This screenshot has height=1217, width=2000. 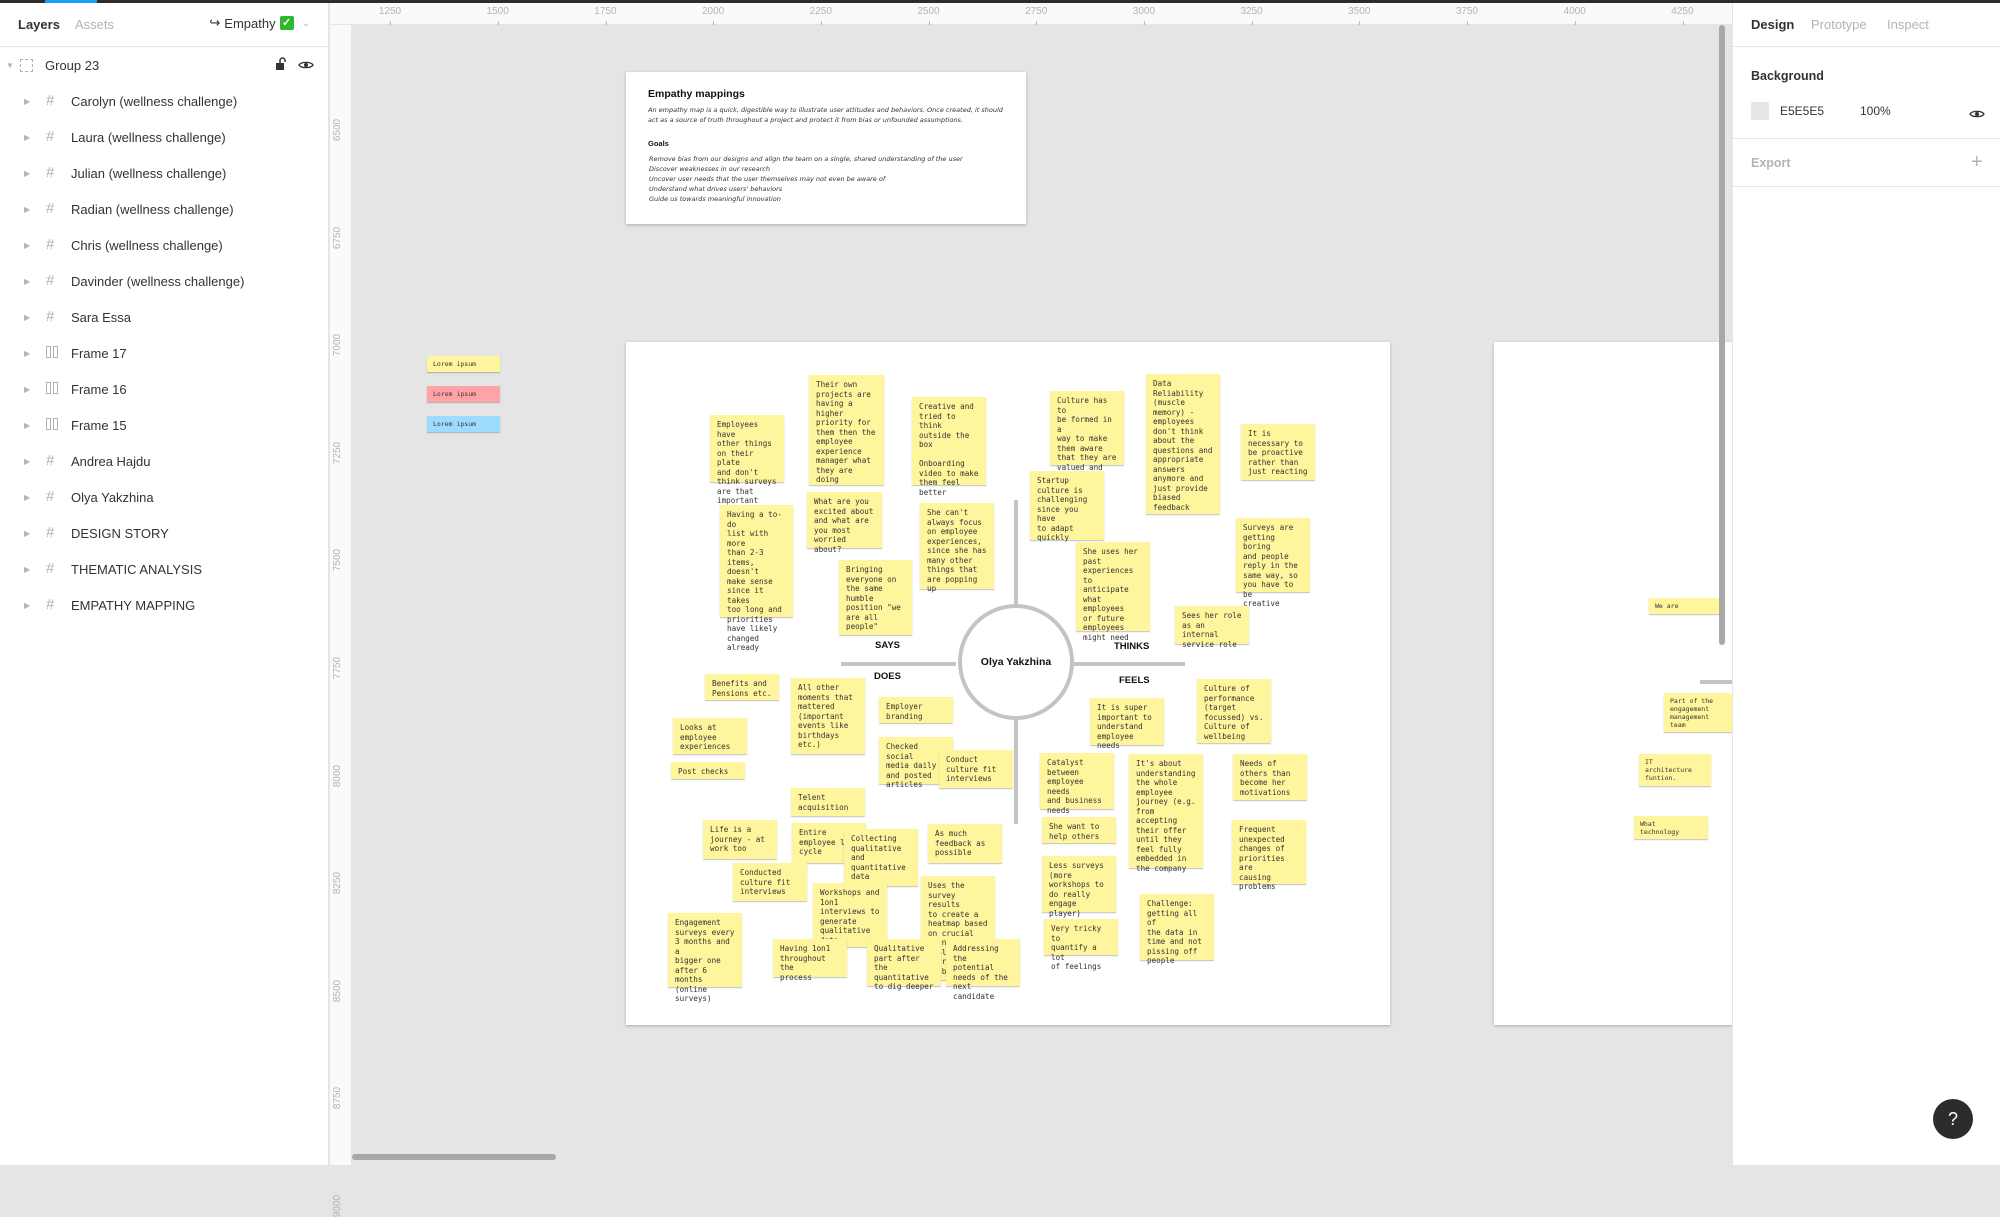 What do you see at coordinates (164, 65) in the screenshot?
I see `layer-group-23: ▼ Group 23` at bounding box center [164, 65].